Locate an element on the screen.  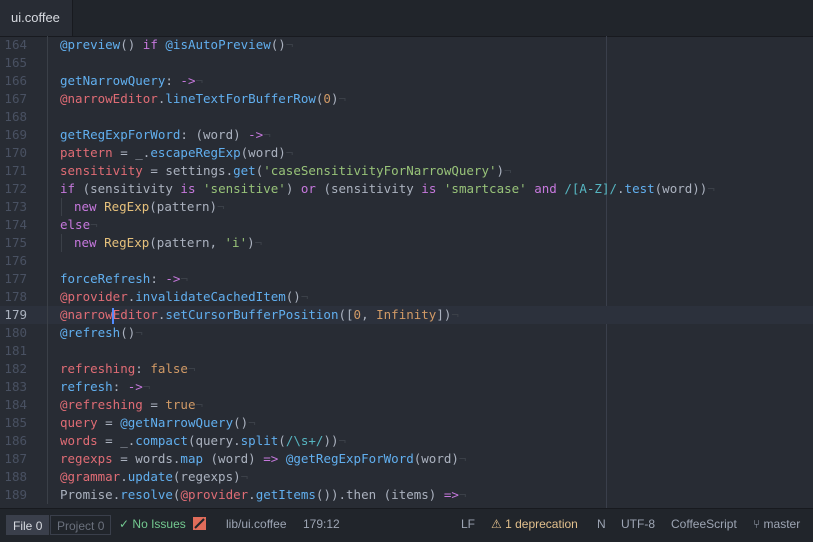
line-ending: LF is located at coordinates (468, 525).